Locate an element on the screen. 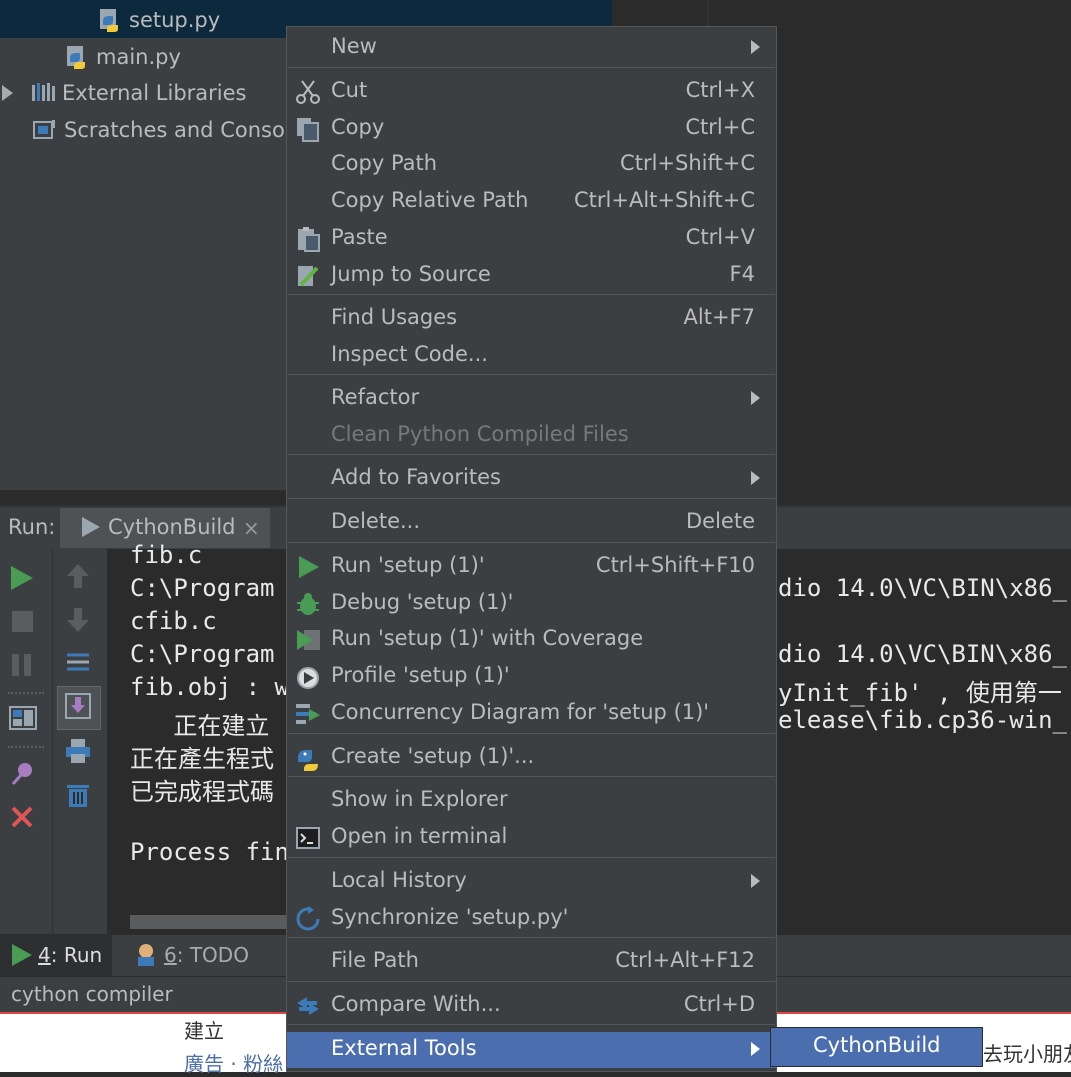  tree-item-external-libraries: External Libraries is located at coordinates (124, 93).